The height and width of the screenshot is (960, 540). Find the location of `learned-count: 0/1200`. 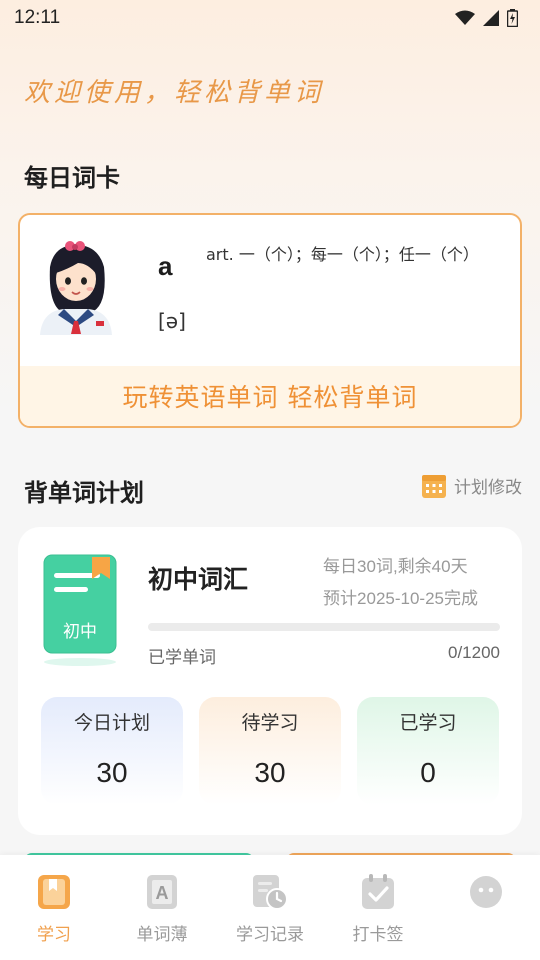

learned-count: 0/1200 is located at coordinates (474, 652).